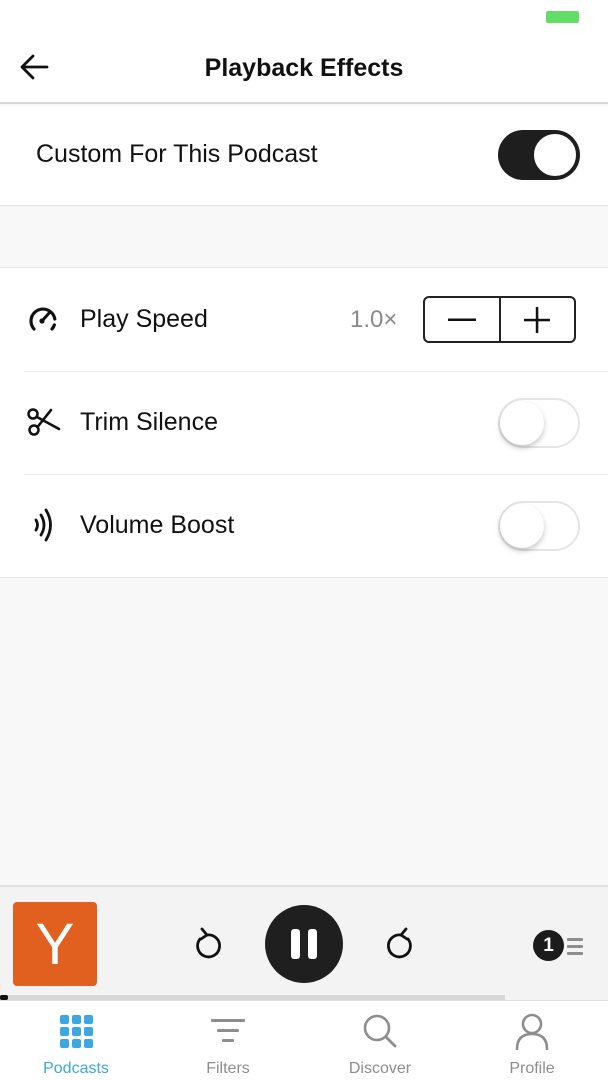 The image size is (608, 1080). What do you see at coordinates (380, 1031) in the screenshot?
I see `search-icon` at bounding box center [380, 1031].